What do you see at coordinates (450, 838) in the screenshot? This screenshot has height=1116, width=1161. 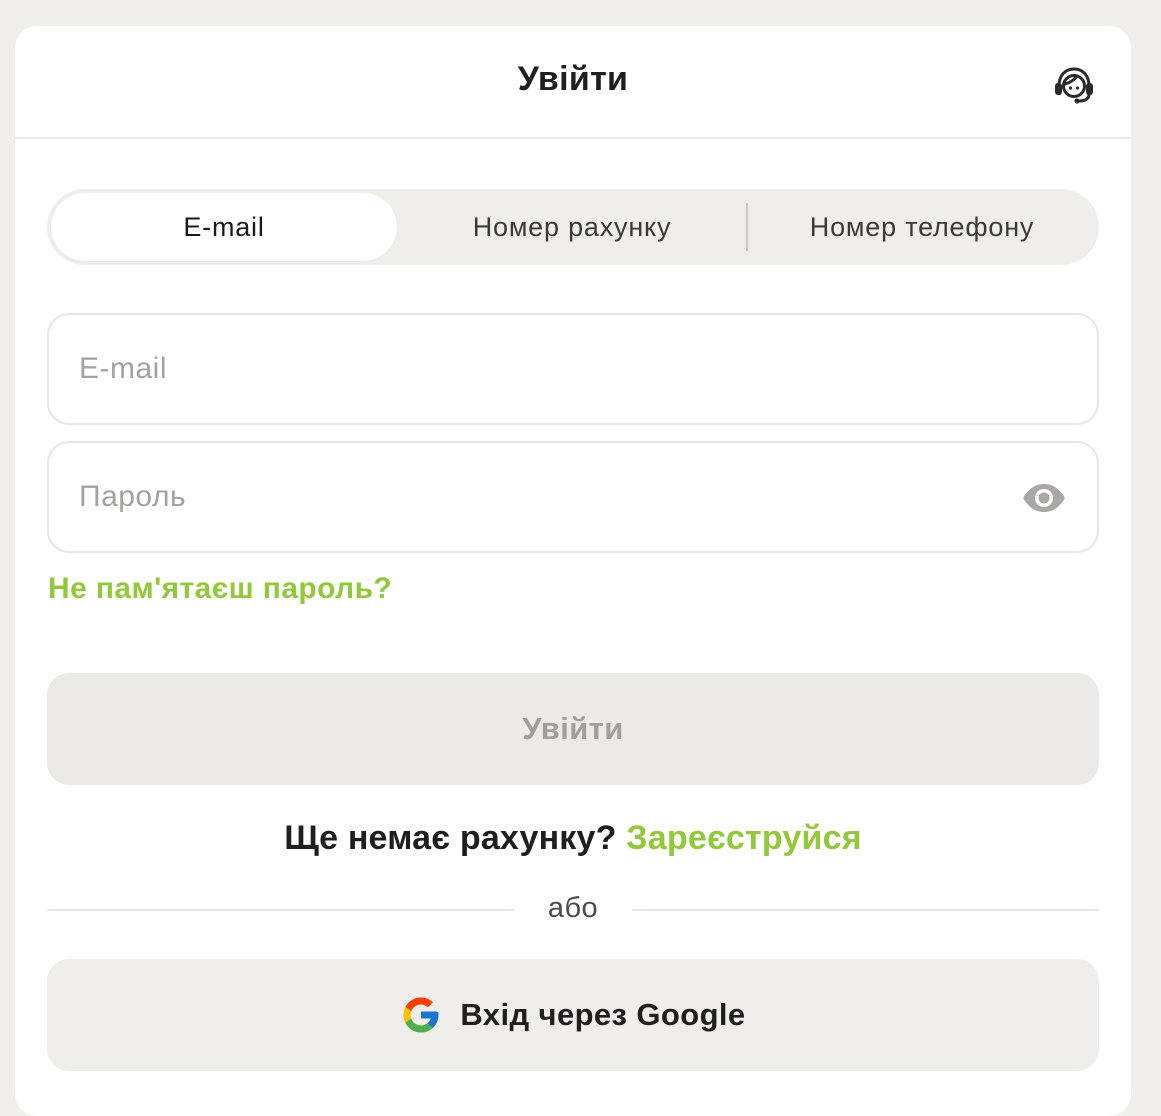 I see `signup-question: Ще немає рахунку?` at bounding box center [450, 838].